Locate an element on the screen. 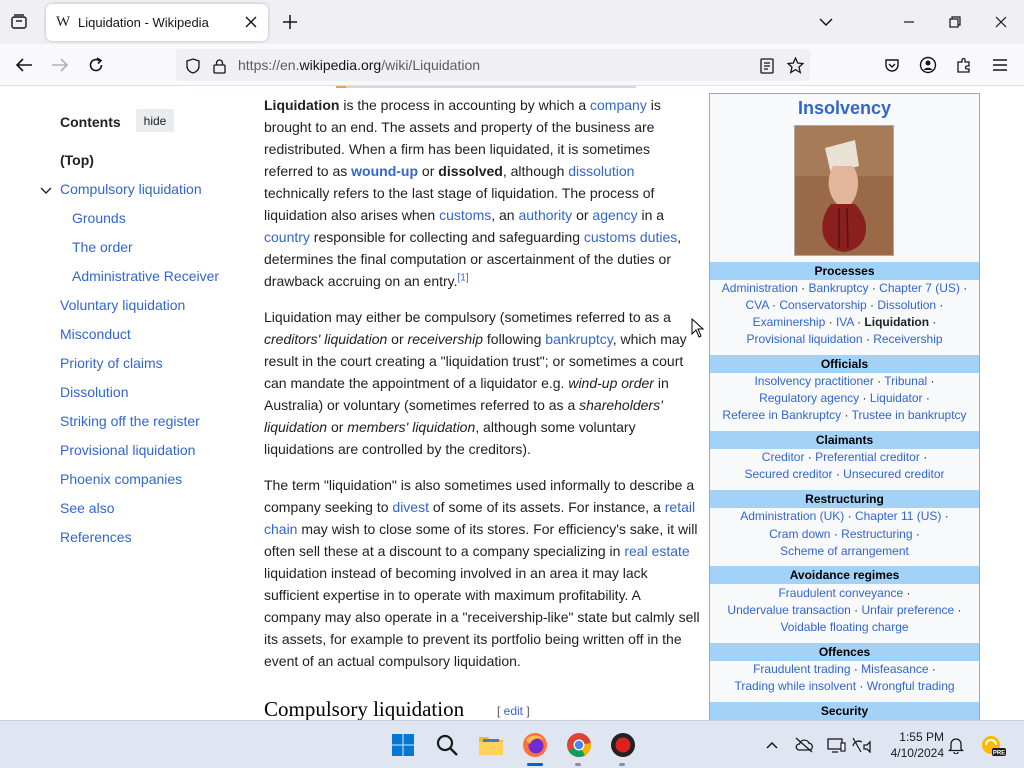 The image size is (1024, 768). clock-time: 1:55 PM is located at coordinates (921, 737).